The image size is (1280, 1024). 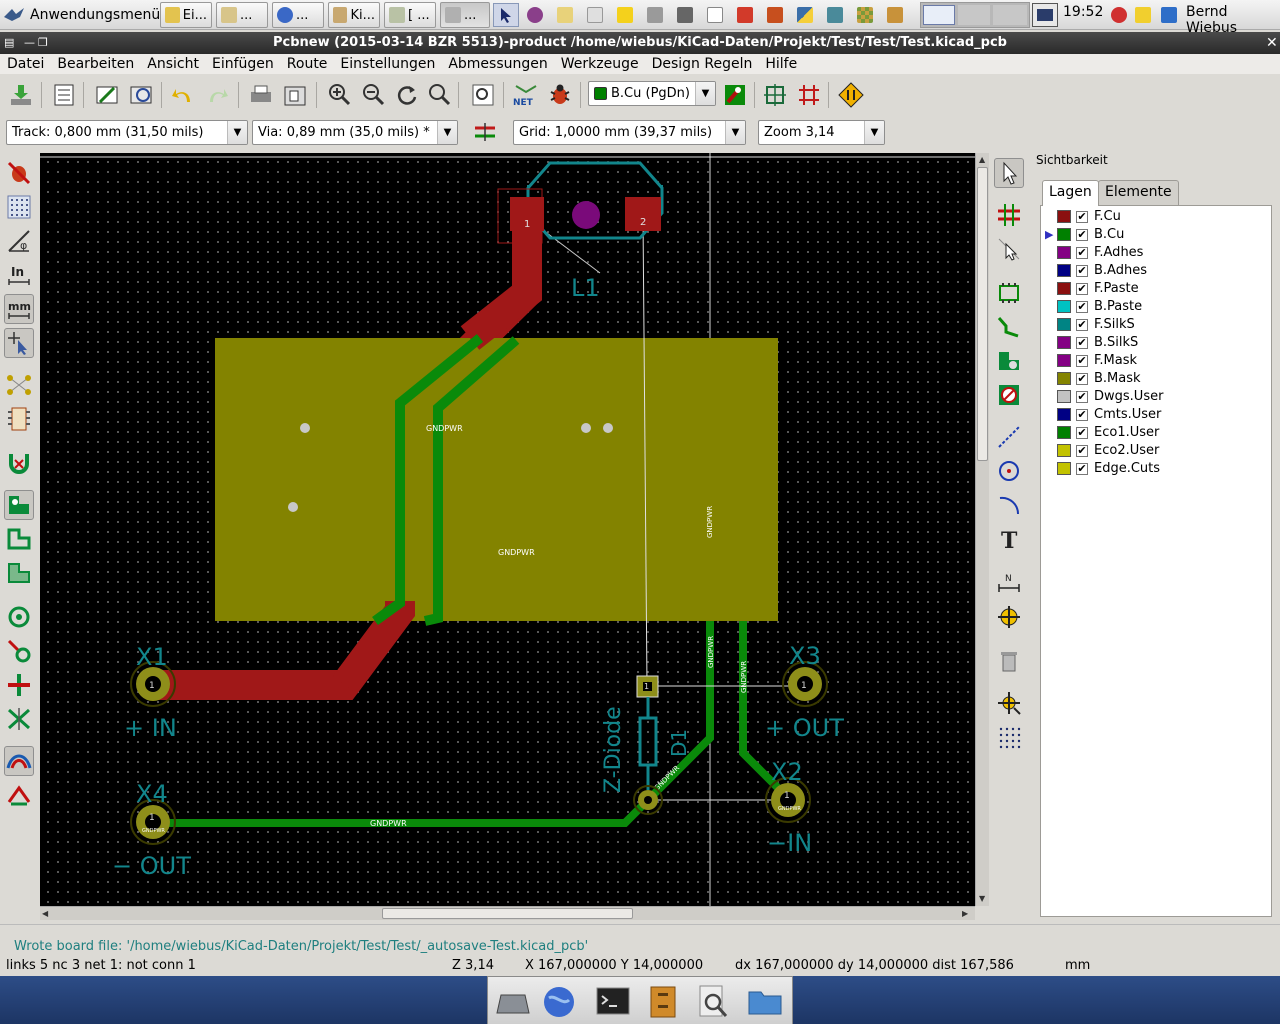 What do you see at coordinates (29, 43) in the screenshot?
I see `minimize-icon: —` at bounding box center [29, 43].